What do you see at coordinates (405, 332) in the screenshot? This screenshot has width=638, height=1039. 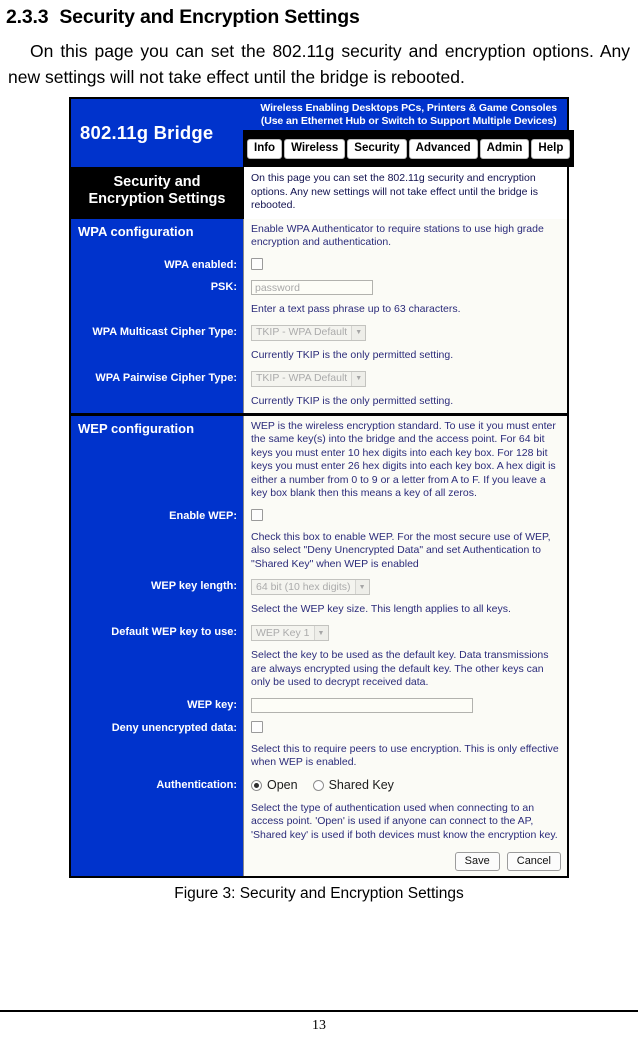 I see `wpa-multicast-cell: TKIP - WPA Default ▼` at bounding box center [405, 332].